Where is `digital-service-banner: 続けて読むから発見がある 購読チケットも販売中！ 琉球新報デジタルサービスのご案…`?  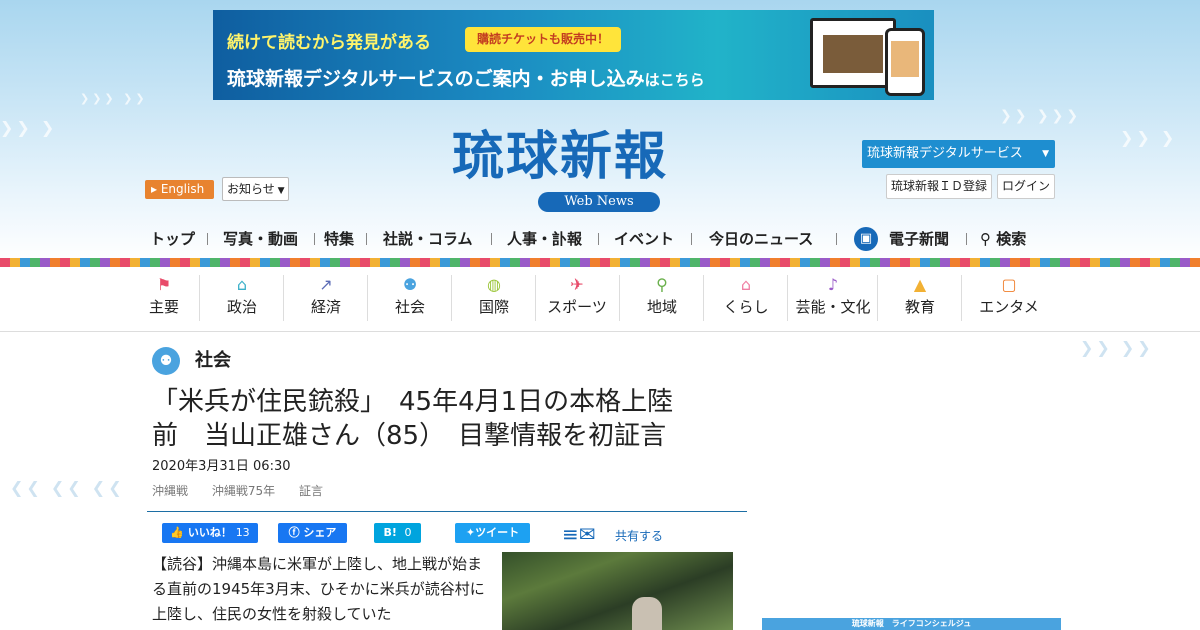
digital-service-banner: 続けて読むから発見がある 購読チケットも販売中！ 琉球新報デジタルサービスのご案… is located at coordinates (573, 55).